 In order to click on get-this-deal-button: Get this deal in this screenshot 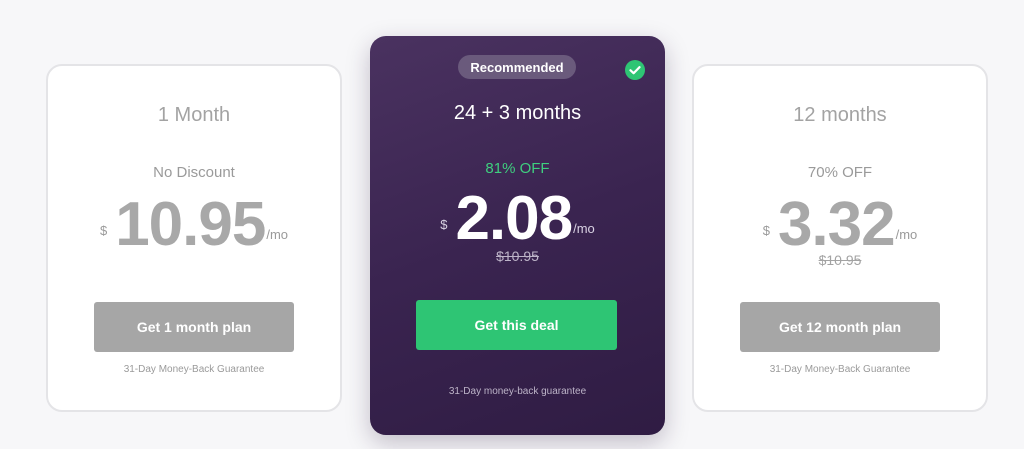, I will do `click(516, 325)`.